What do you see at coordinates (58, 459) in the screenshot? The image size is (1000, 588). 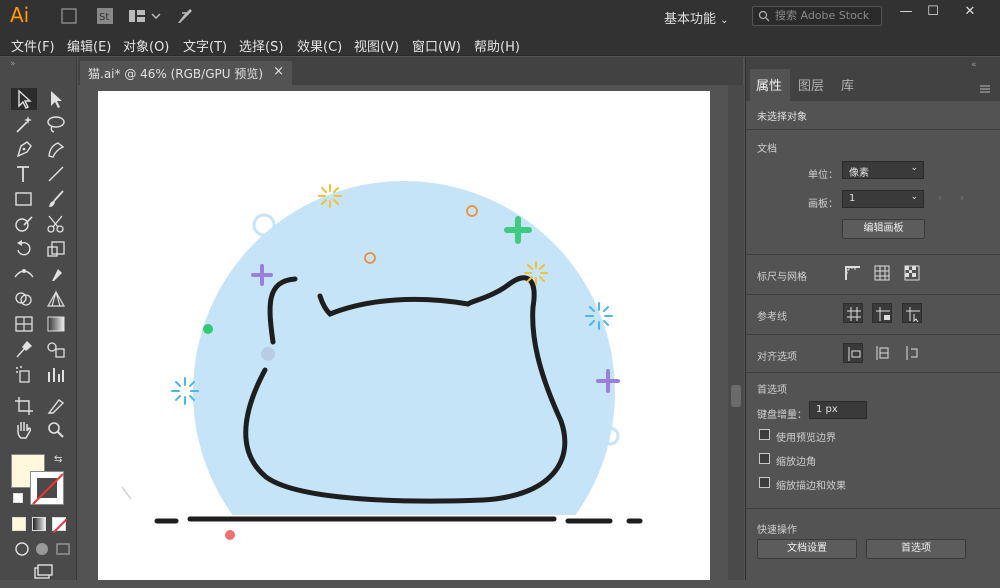 I see `swap-colors-icon: ⇆` at bounding box center [58, 459].